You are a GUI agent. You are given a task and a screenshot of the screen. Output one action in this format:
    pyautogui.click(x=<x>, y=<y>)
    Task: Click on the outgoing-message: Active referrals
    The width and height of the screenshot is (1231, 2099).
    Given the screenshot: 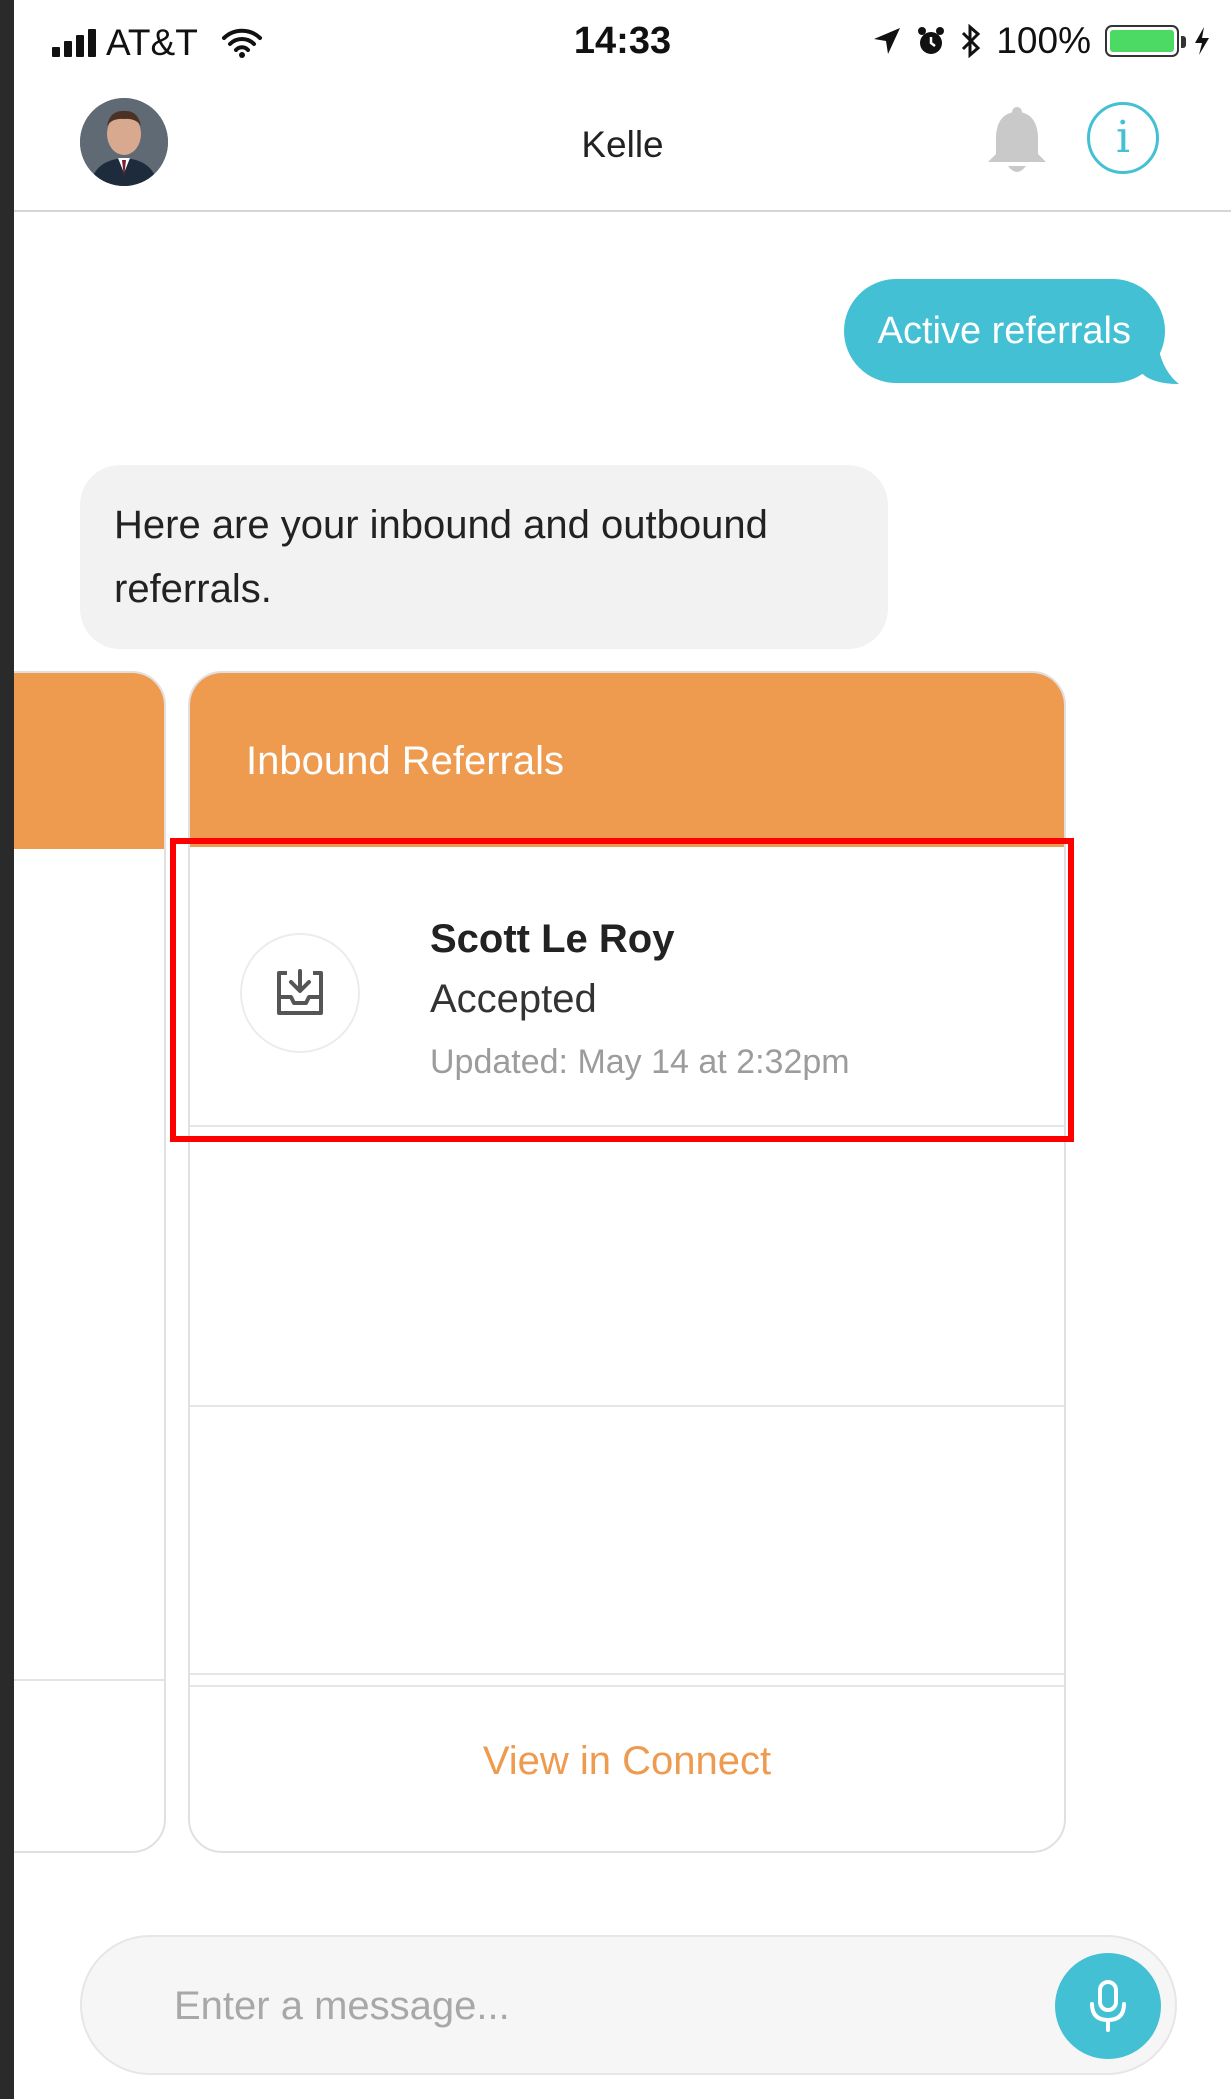 What is the action you would take?
    pyautogui.click(x=1004, y=331)
    